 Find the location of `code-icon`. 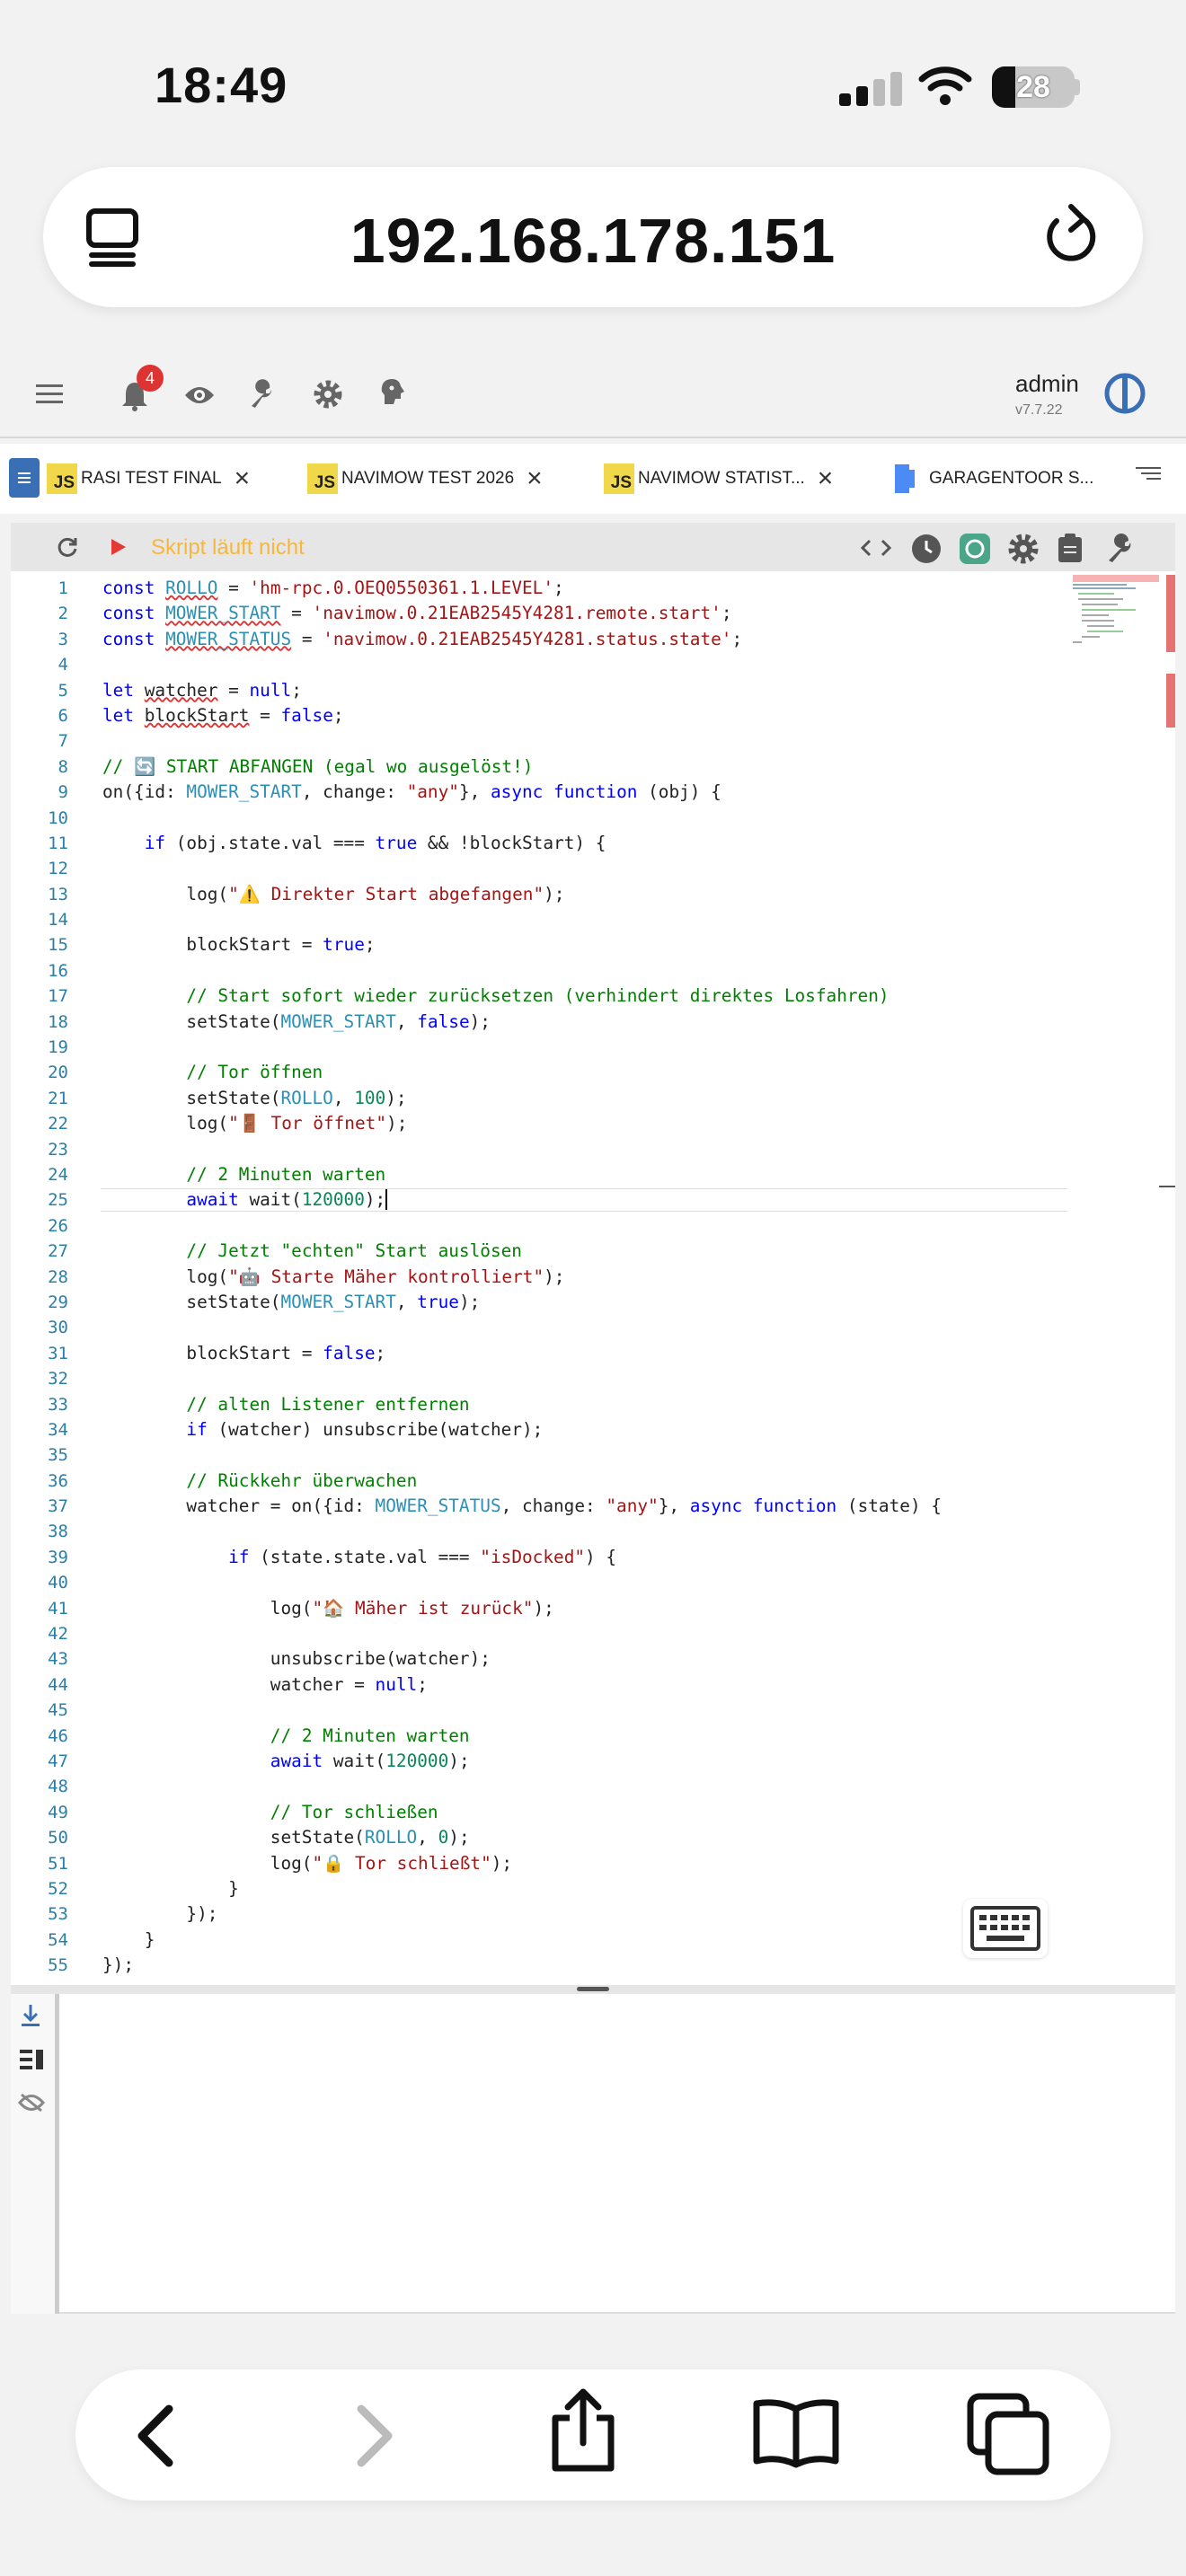

code-icon is located at coordinates (876, 548).